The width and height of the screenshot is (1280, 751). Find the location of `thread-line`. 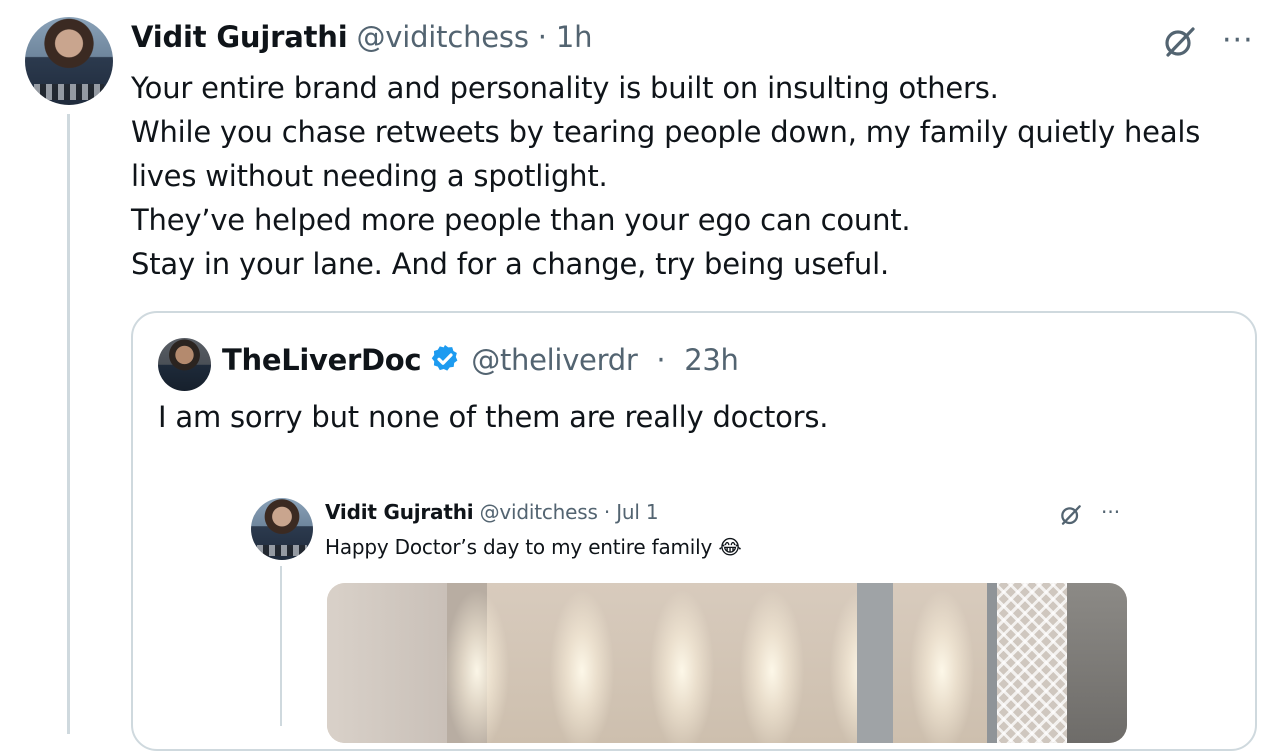

thread-line is located at coordinates (68, 424).